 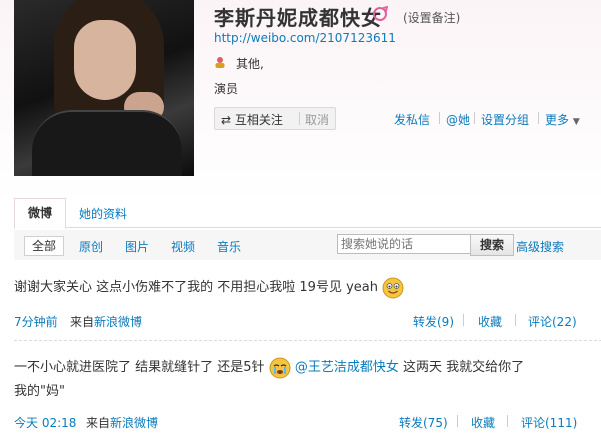 What do you see at coordinates (40, 213) in the screenshot?
I see `tab-weibo: 微博` at bounding box center [40, 213].